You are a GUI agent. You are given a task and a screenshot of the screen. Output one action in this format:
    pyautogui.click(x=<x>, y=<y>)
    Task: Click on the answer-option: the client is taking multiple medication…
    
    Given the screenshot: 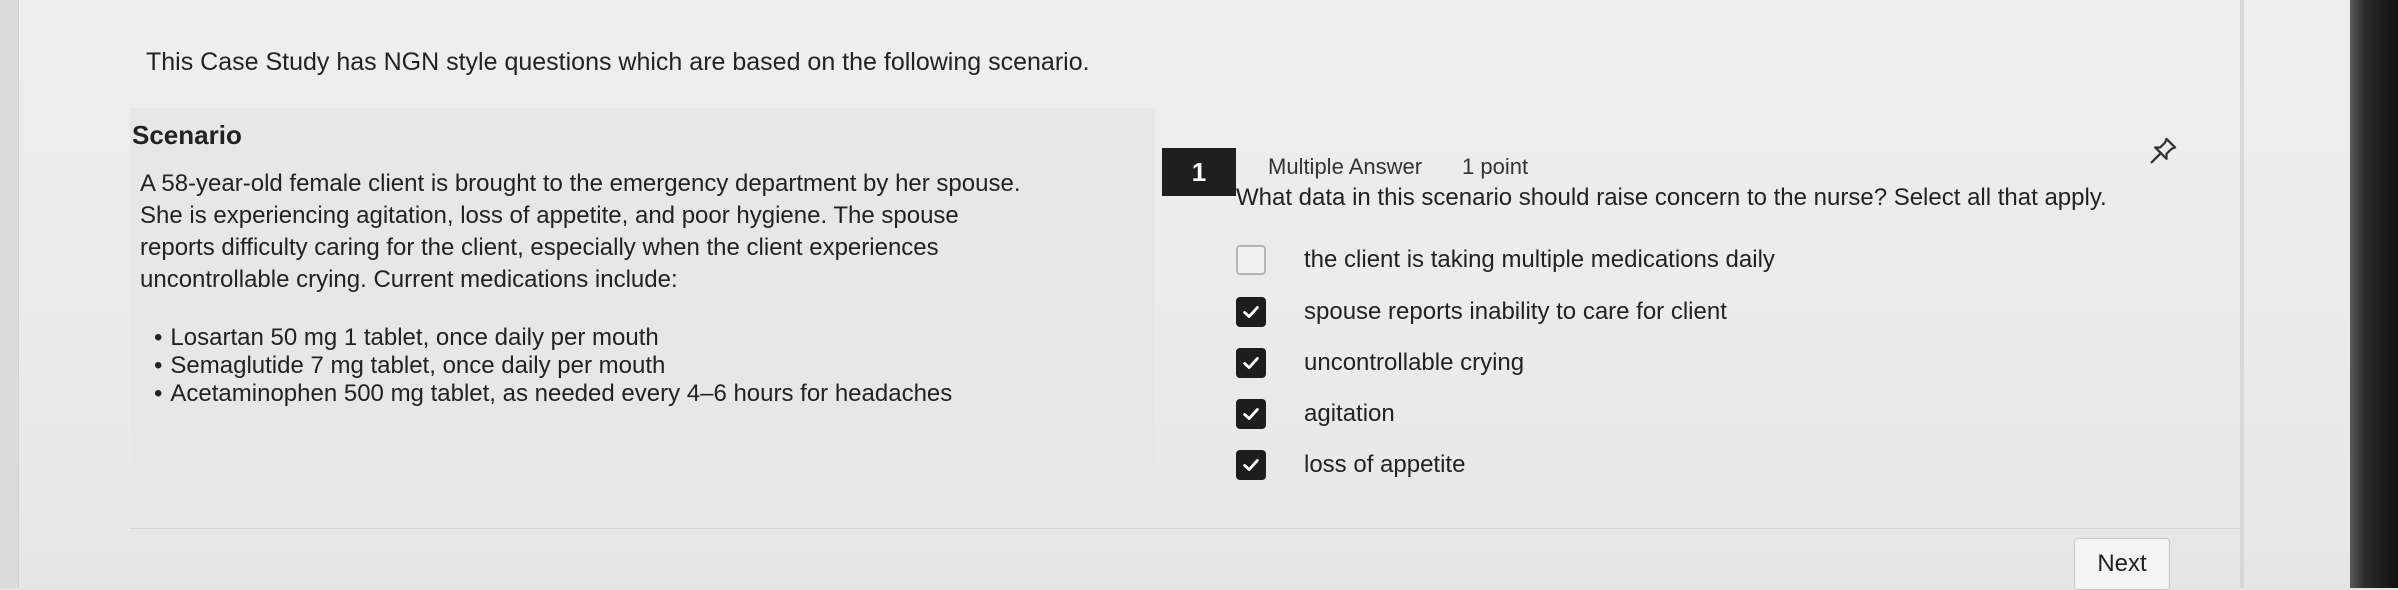 What is the action you would take?
    pyautogui.click(x=1686, y=260)
    